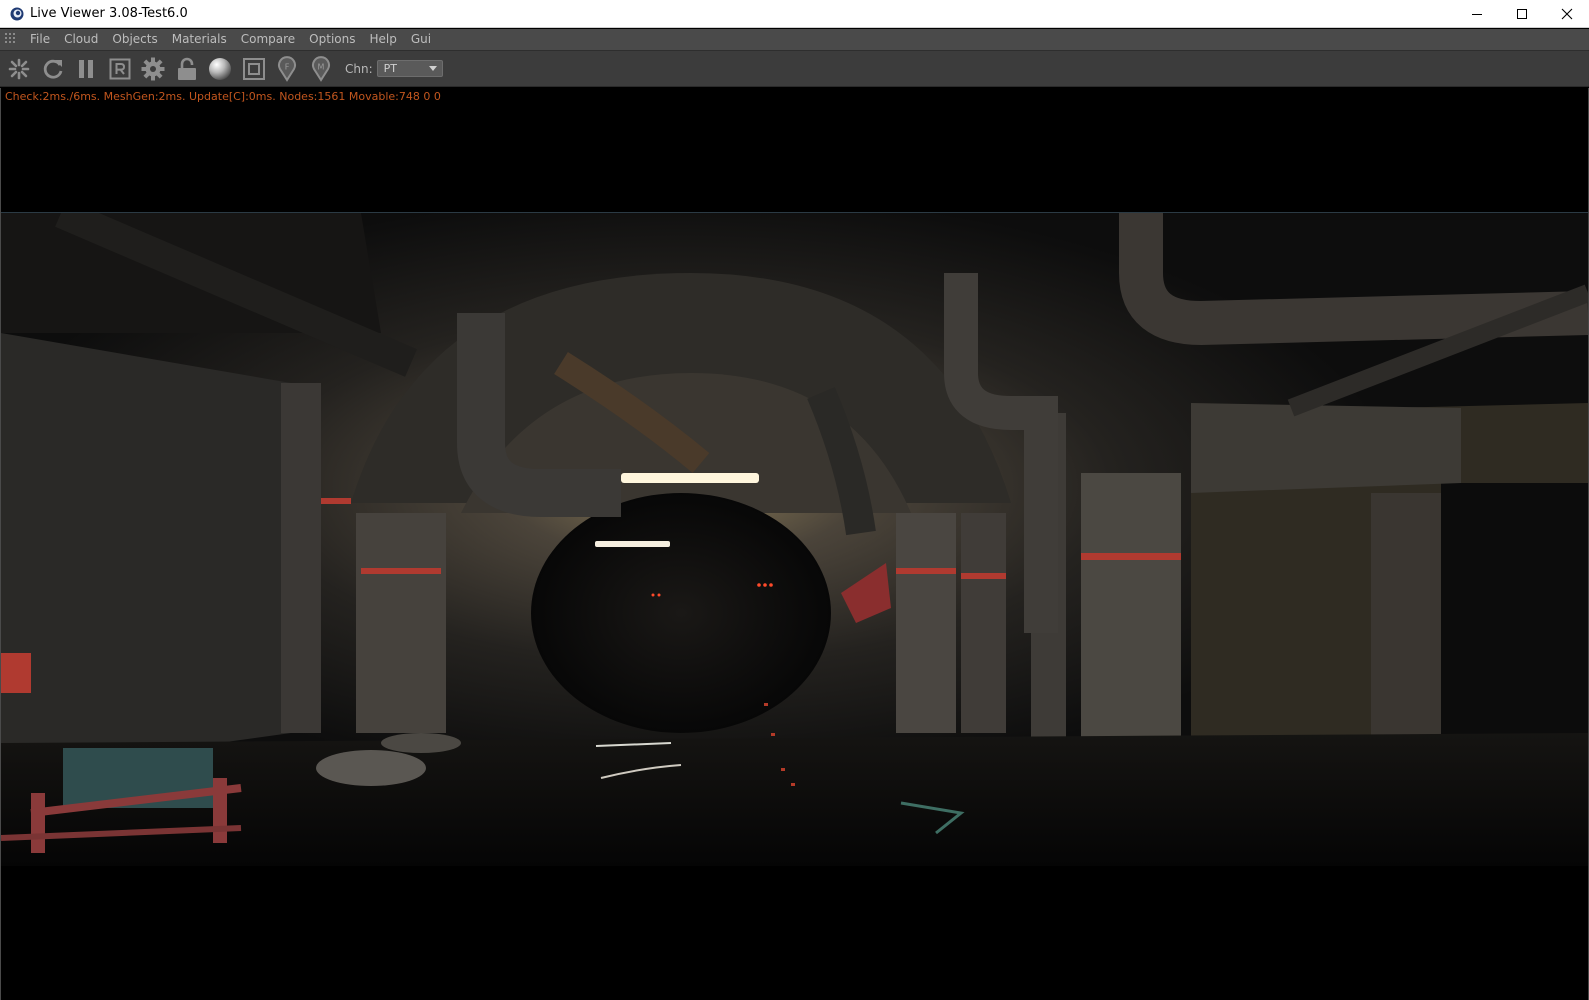 Image resolution: width=1589 pixels, height=1000 pixels. What do you see at coordinates (382, 39) in the screenshot?
I see `menu-help: Help` at bounding box center [382, 39].